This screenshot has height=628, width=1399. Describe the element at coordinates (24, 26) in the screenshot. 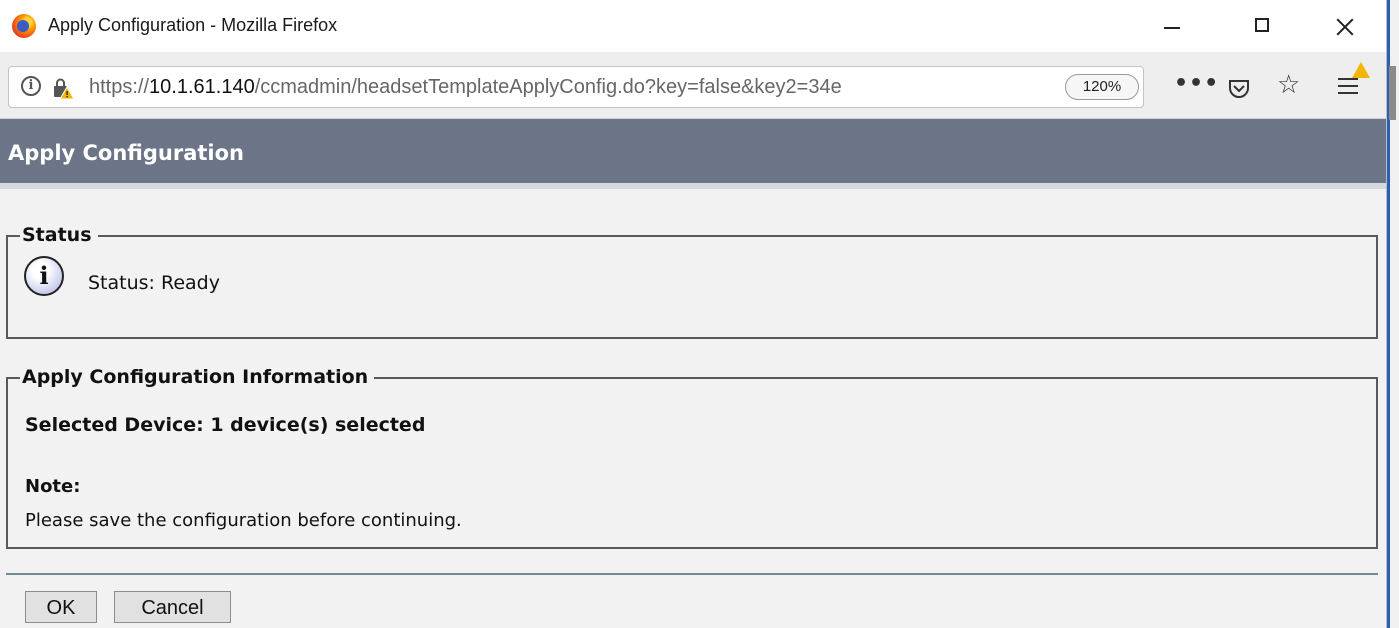

I see `firefox-logo-icon` at that location.